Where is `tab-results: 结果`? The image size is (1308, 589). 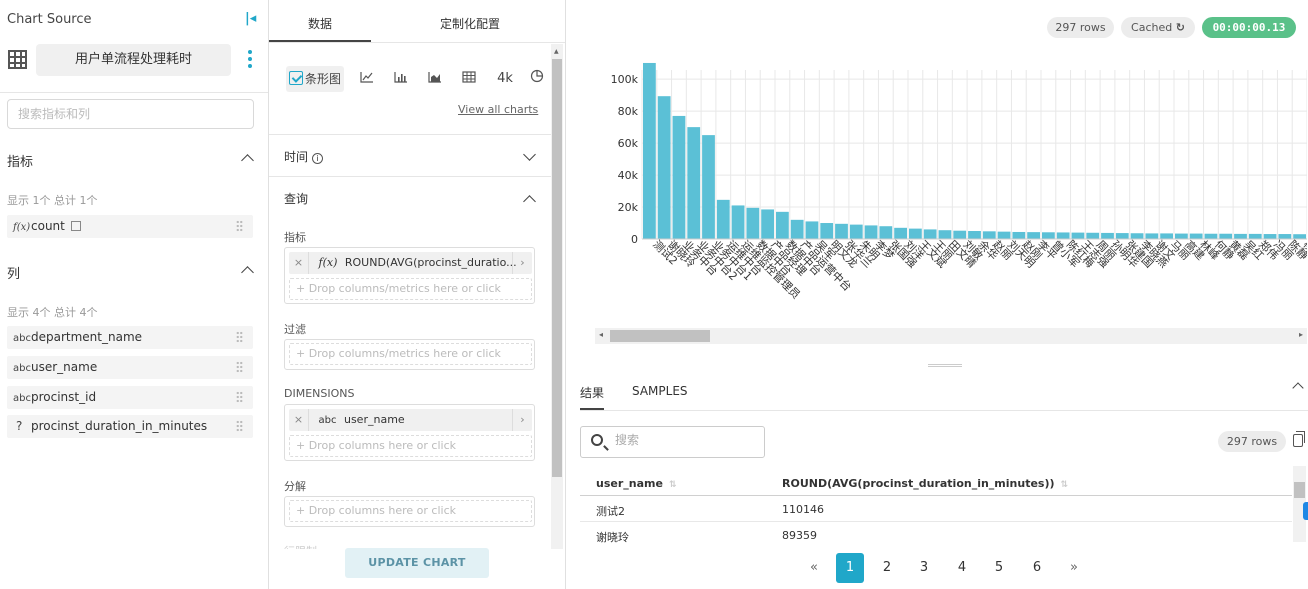 tab-results: 结果 is located at coordinates (592, 392).